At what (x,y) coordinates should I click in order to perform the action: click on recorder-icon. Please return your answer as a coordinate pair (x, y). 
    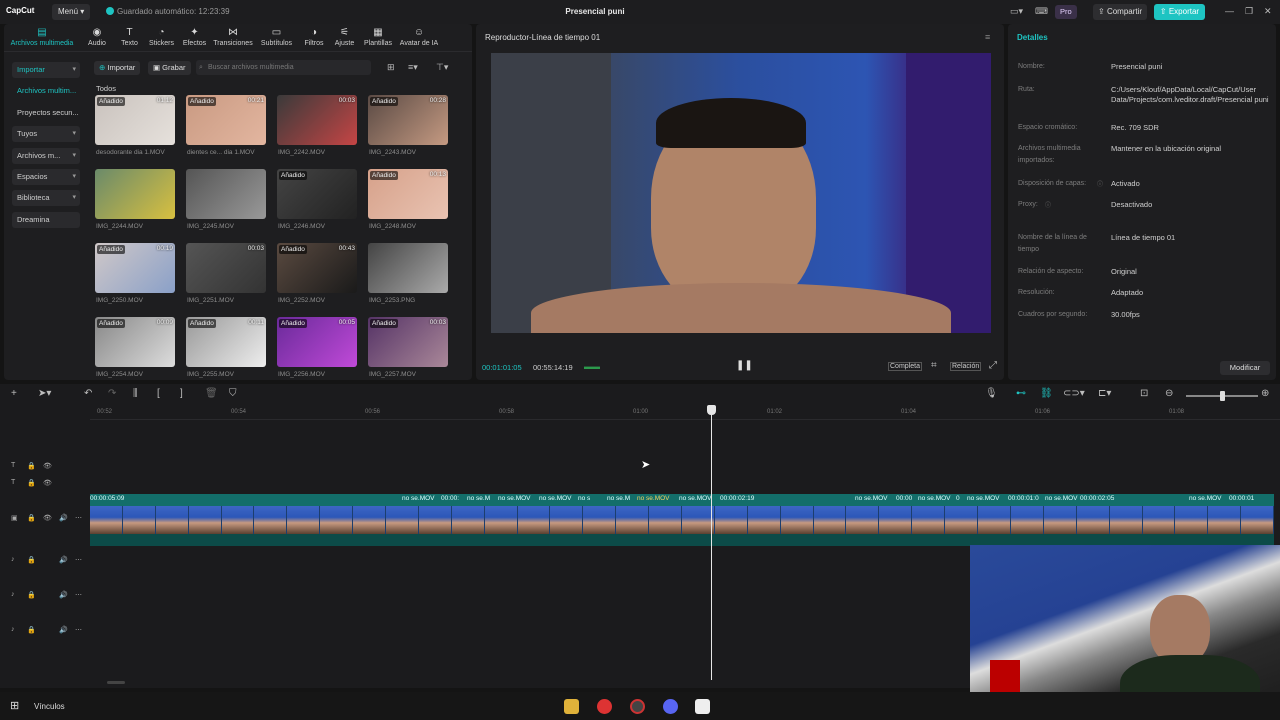
    Looking at the image, I should click on (637, 706).